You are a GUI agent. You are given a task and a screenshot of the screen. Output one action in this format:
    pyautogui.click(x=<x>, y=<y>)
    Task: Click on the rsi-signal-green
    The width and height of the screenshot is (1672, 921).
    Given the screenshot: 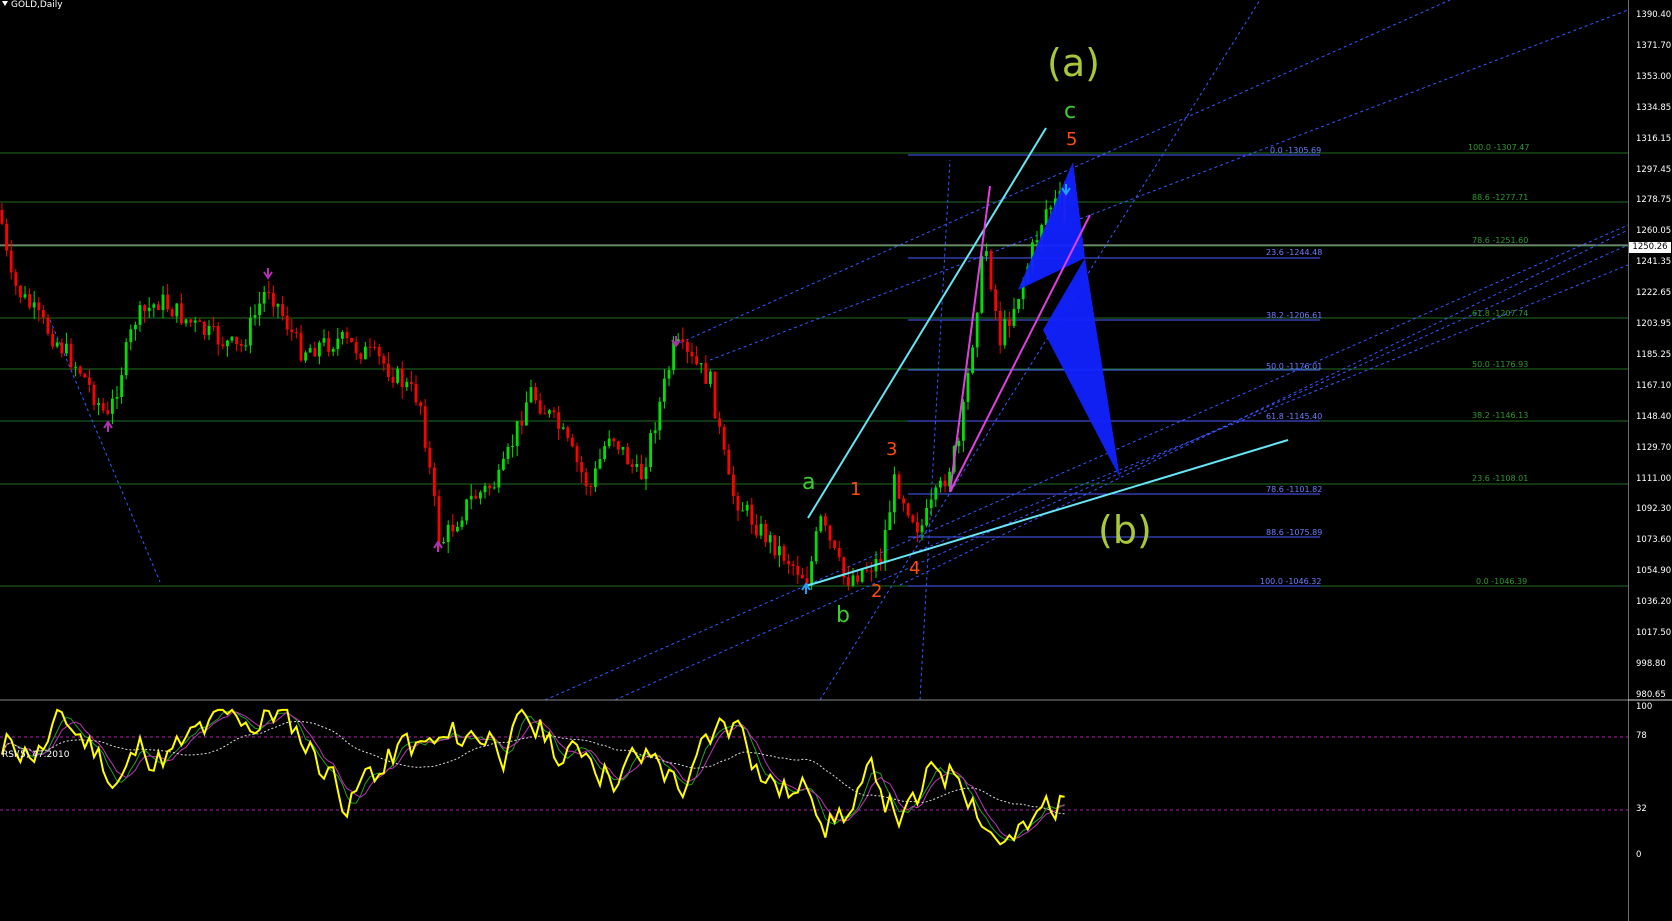 What is the action you would take?
    pyautogui.click(x=533, y=775)
    